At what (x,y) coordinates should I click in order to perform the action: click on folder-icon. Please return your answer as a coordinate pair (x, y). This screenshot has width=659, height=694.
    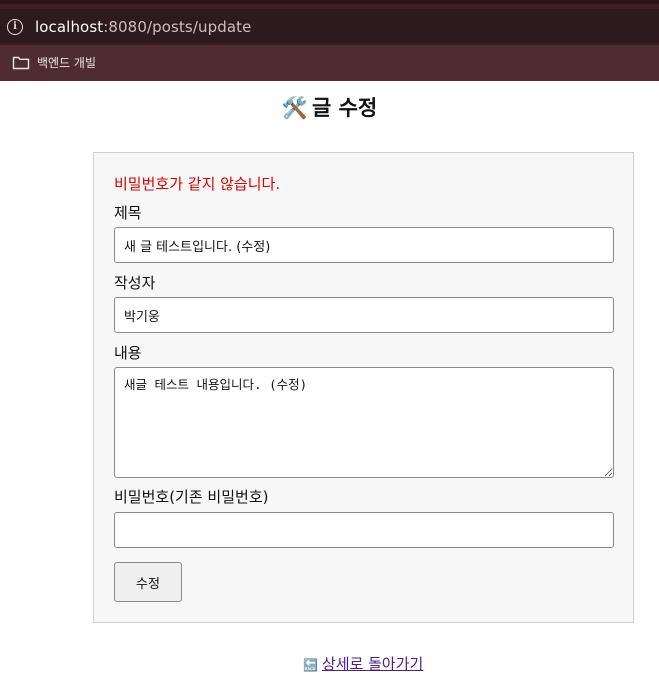
    Looking at the image, I should click on (21, 62).